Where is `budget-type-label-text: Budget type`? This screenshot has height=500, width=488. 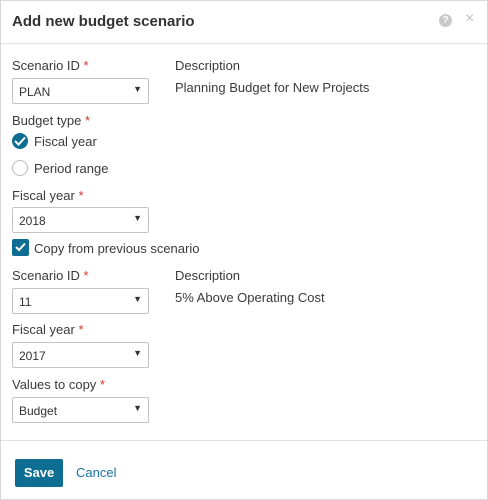 budget-type-label-text: Budget type is located at coordinates (47, 120).